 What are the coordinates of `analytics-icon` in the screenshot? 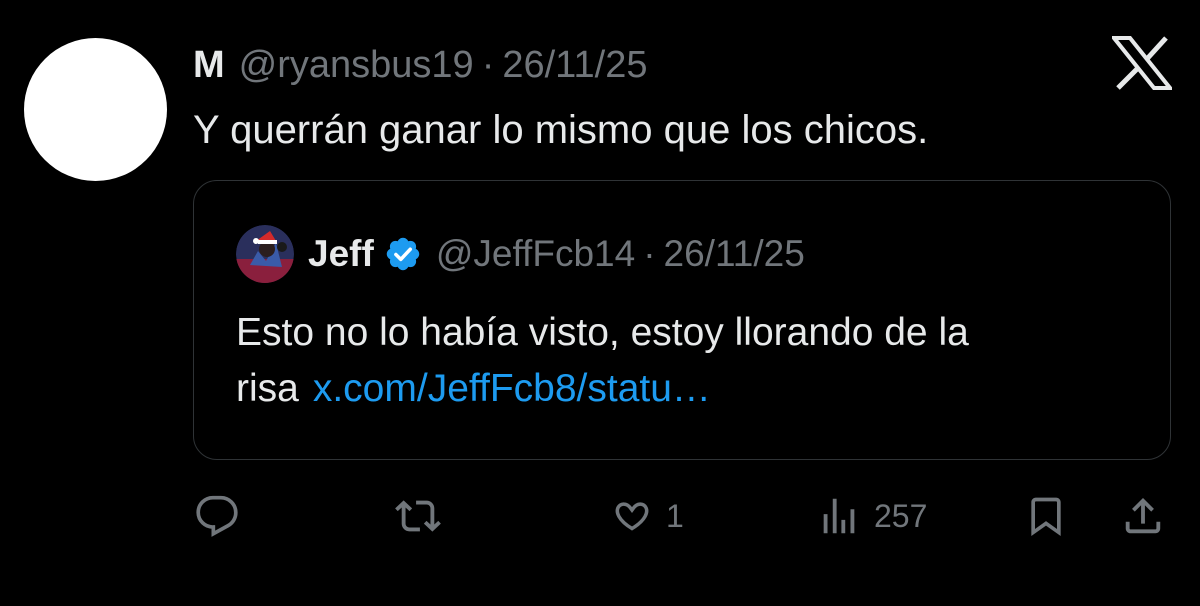 It's located at (839, 516).